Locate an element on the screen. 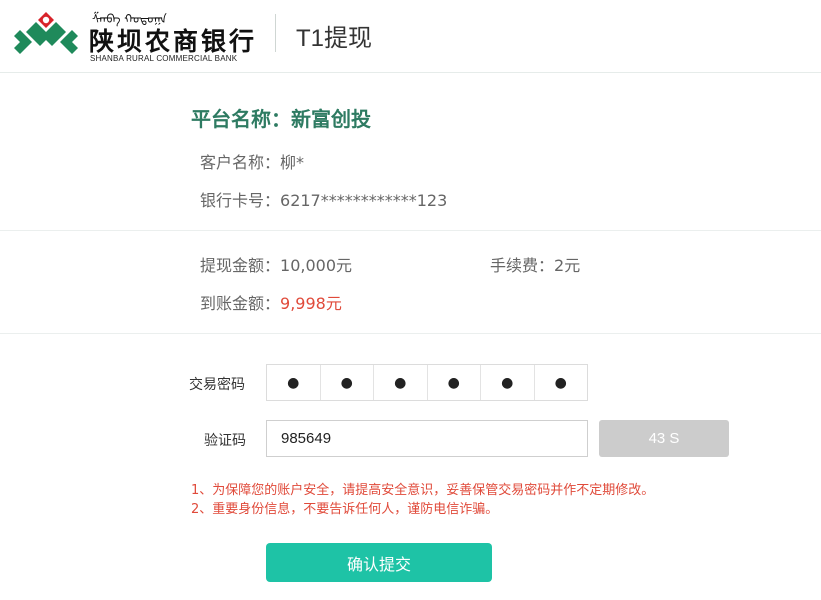 The height and width of the screenshot is (600, 821). withdraw-amount-row: 提现金额：10,000元 is located at coordinates (276, 264).